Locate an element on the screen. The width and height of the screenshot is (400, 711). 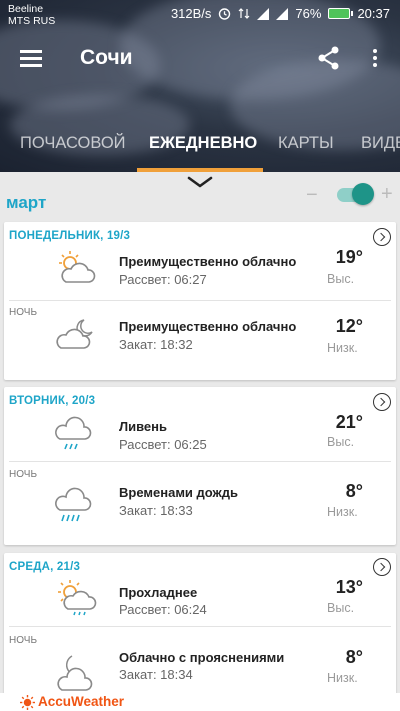
network-speed: 312B/s is located at coordinates (191, 13).